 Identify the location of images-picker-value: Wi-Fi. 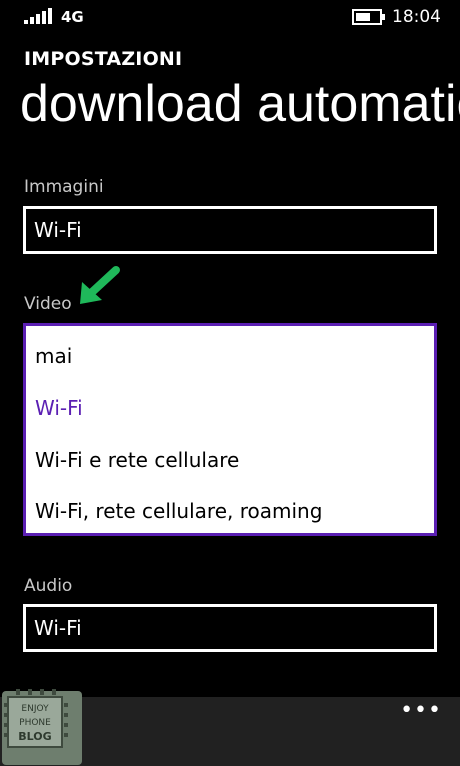
(58, 230).